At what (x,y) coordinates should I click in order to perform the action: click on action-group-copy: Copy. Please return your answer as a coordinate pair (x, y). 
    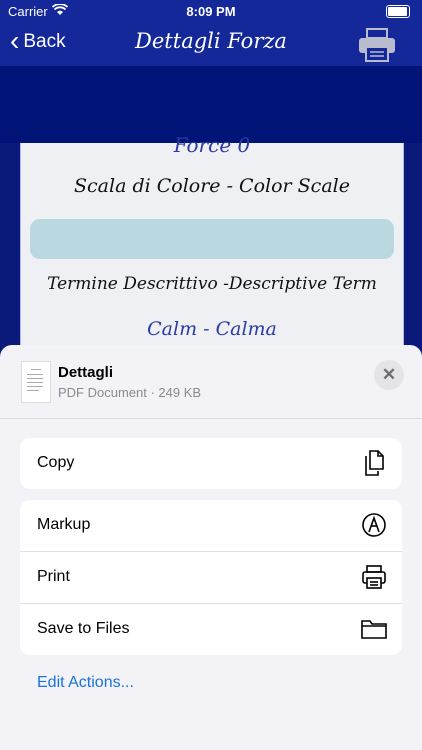
    Looking at the image, I should click on (211, 463).